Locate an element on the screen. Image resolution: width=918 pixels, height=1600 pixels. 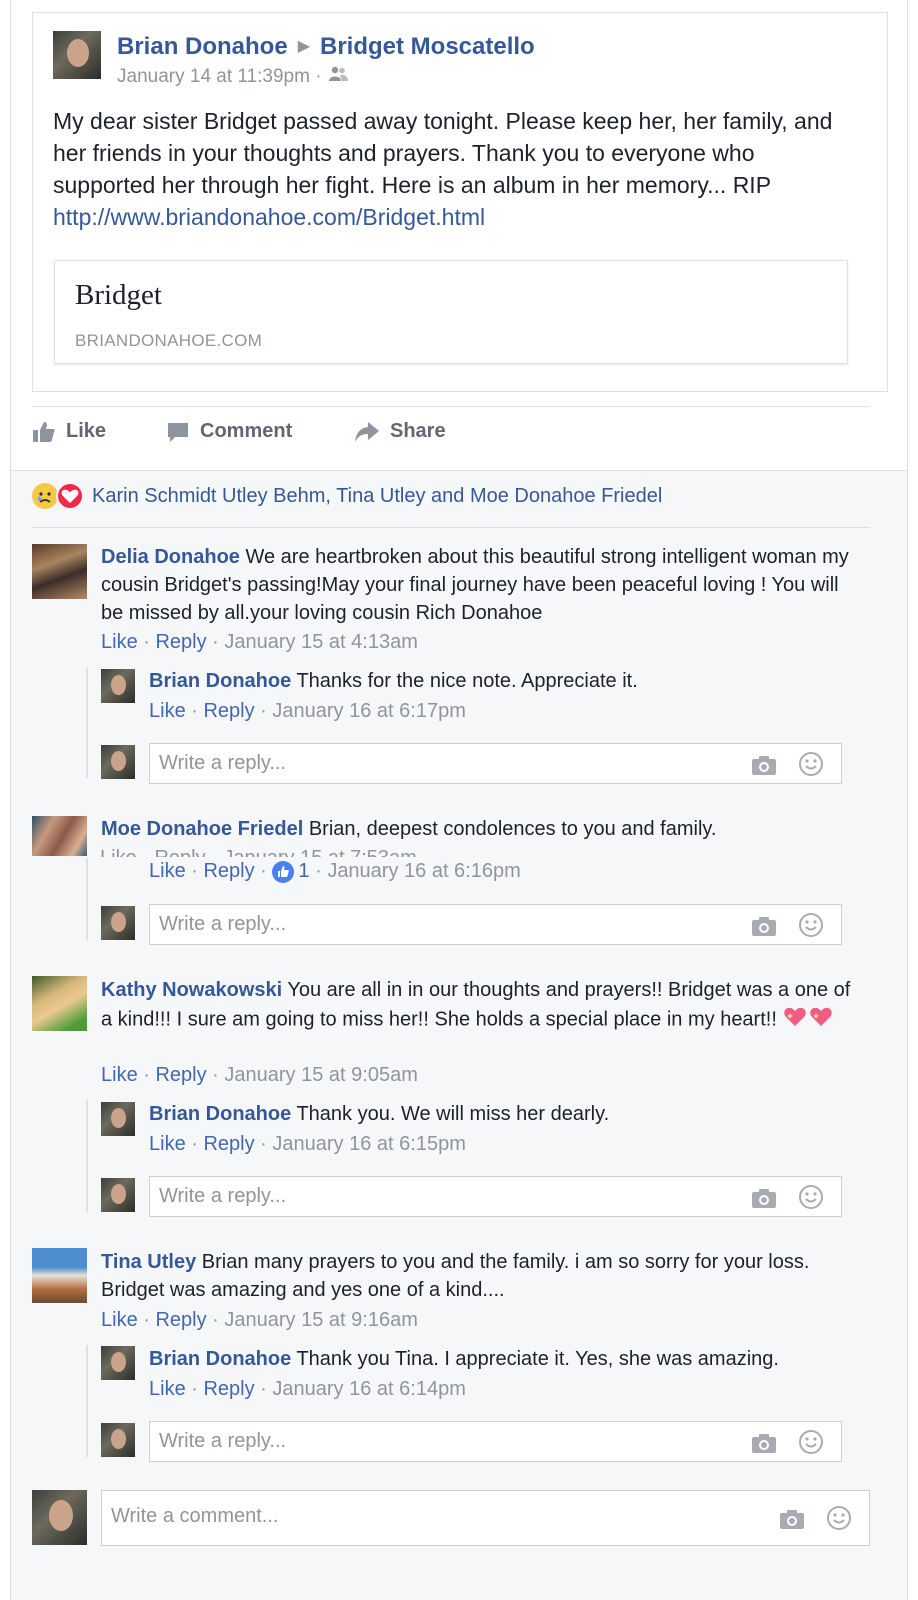
commenter-name: Delia Donahoe is located at coordinates (170, 557).